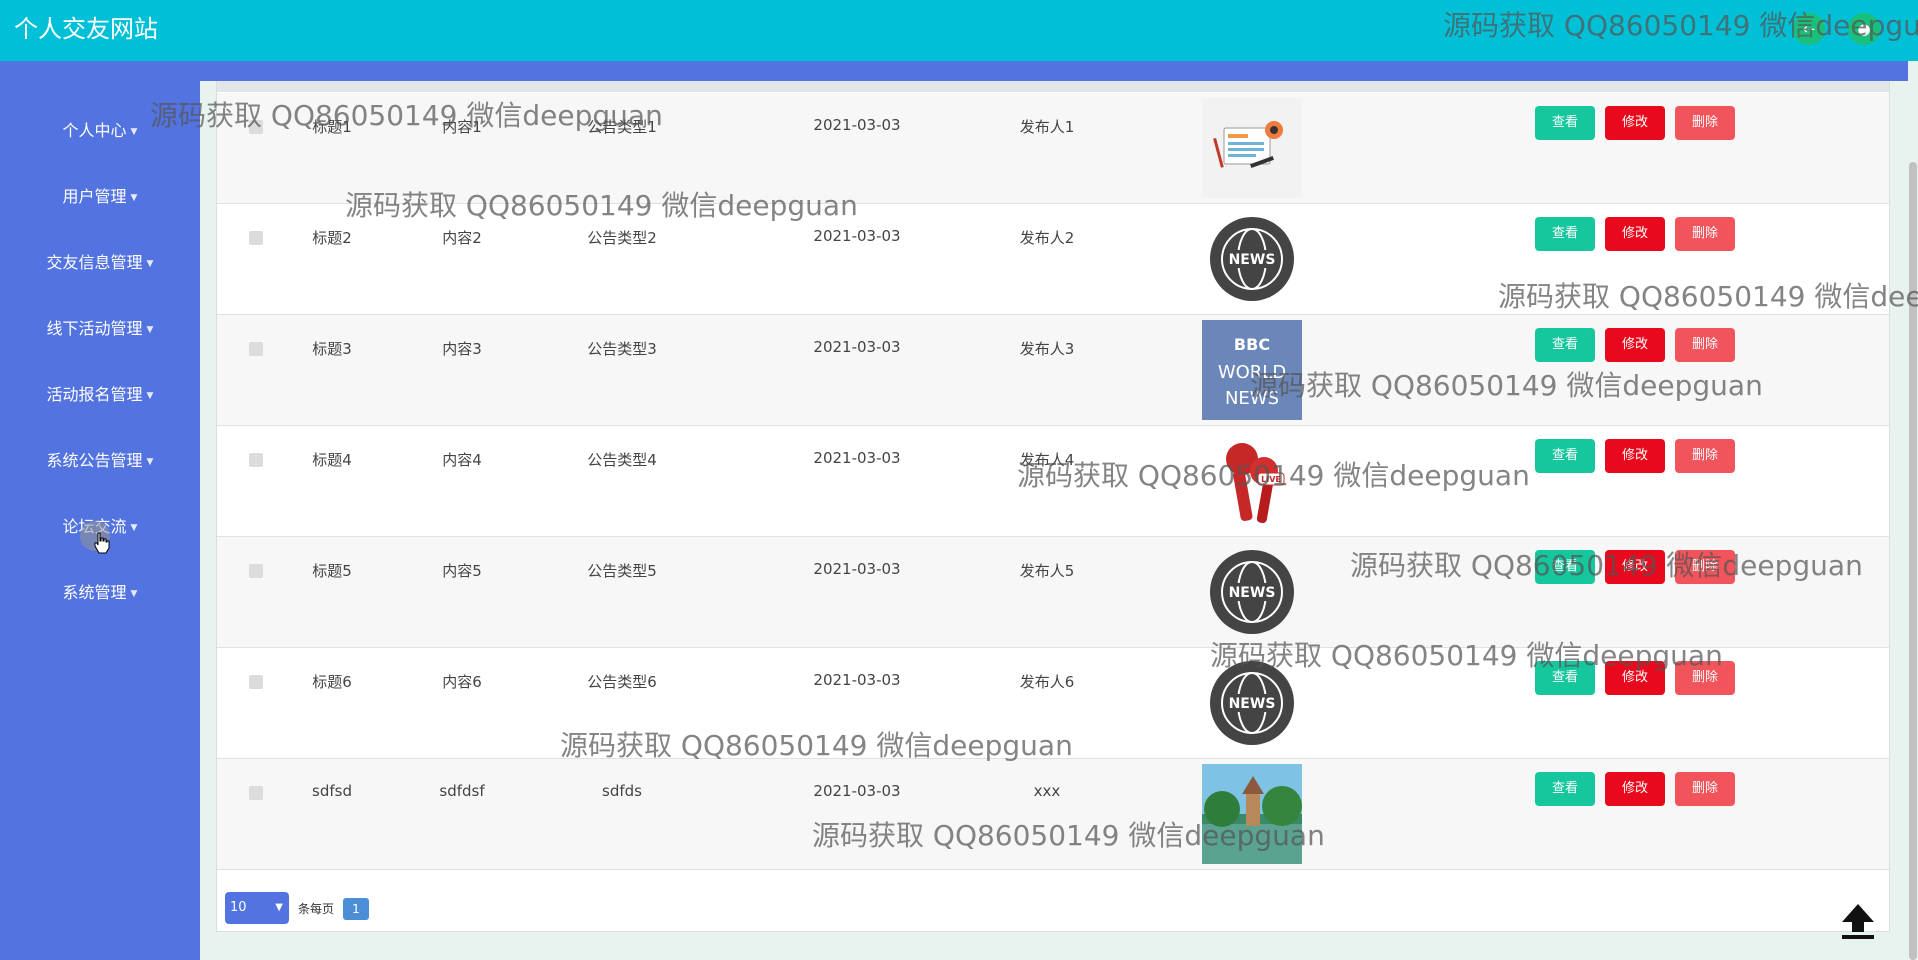 Image resolution: width=1918 pixels, height=960 pixels. What do you see at coordinates (94, 394) in the screenshot?
I see `sidebar-item-label: 活动报名管理` at bounding box center [94, 394].